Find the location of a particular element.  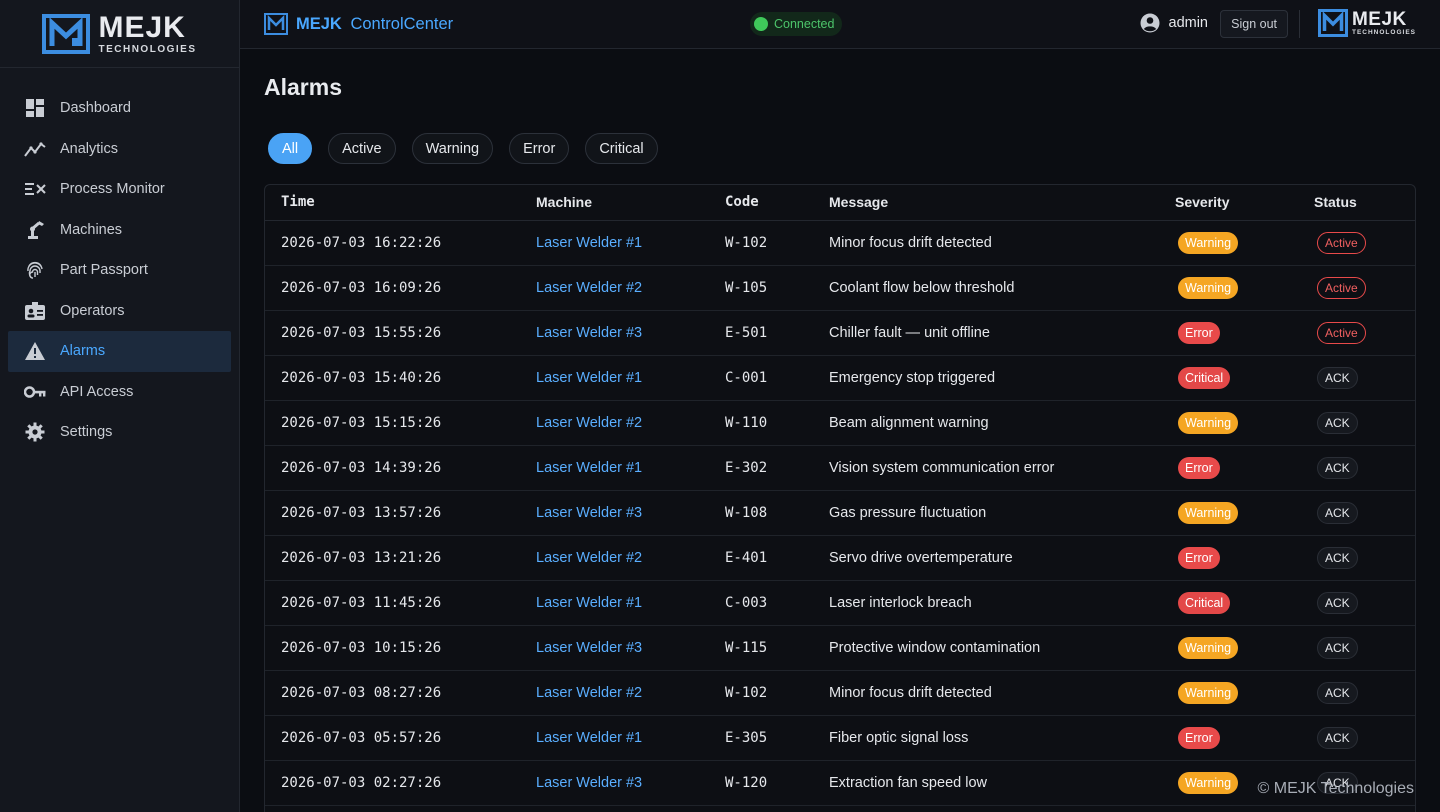

alarm-code: E-305 is located at coordinates (777, 738).